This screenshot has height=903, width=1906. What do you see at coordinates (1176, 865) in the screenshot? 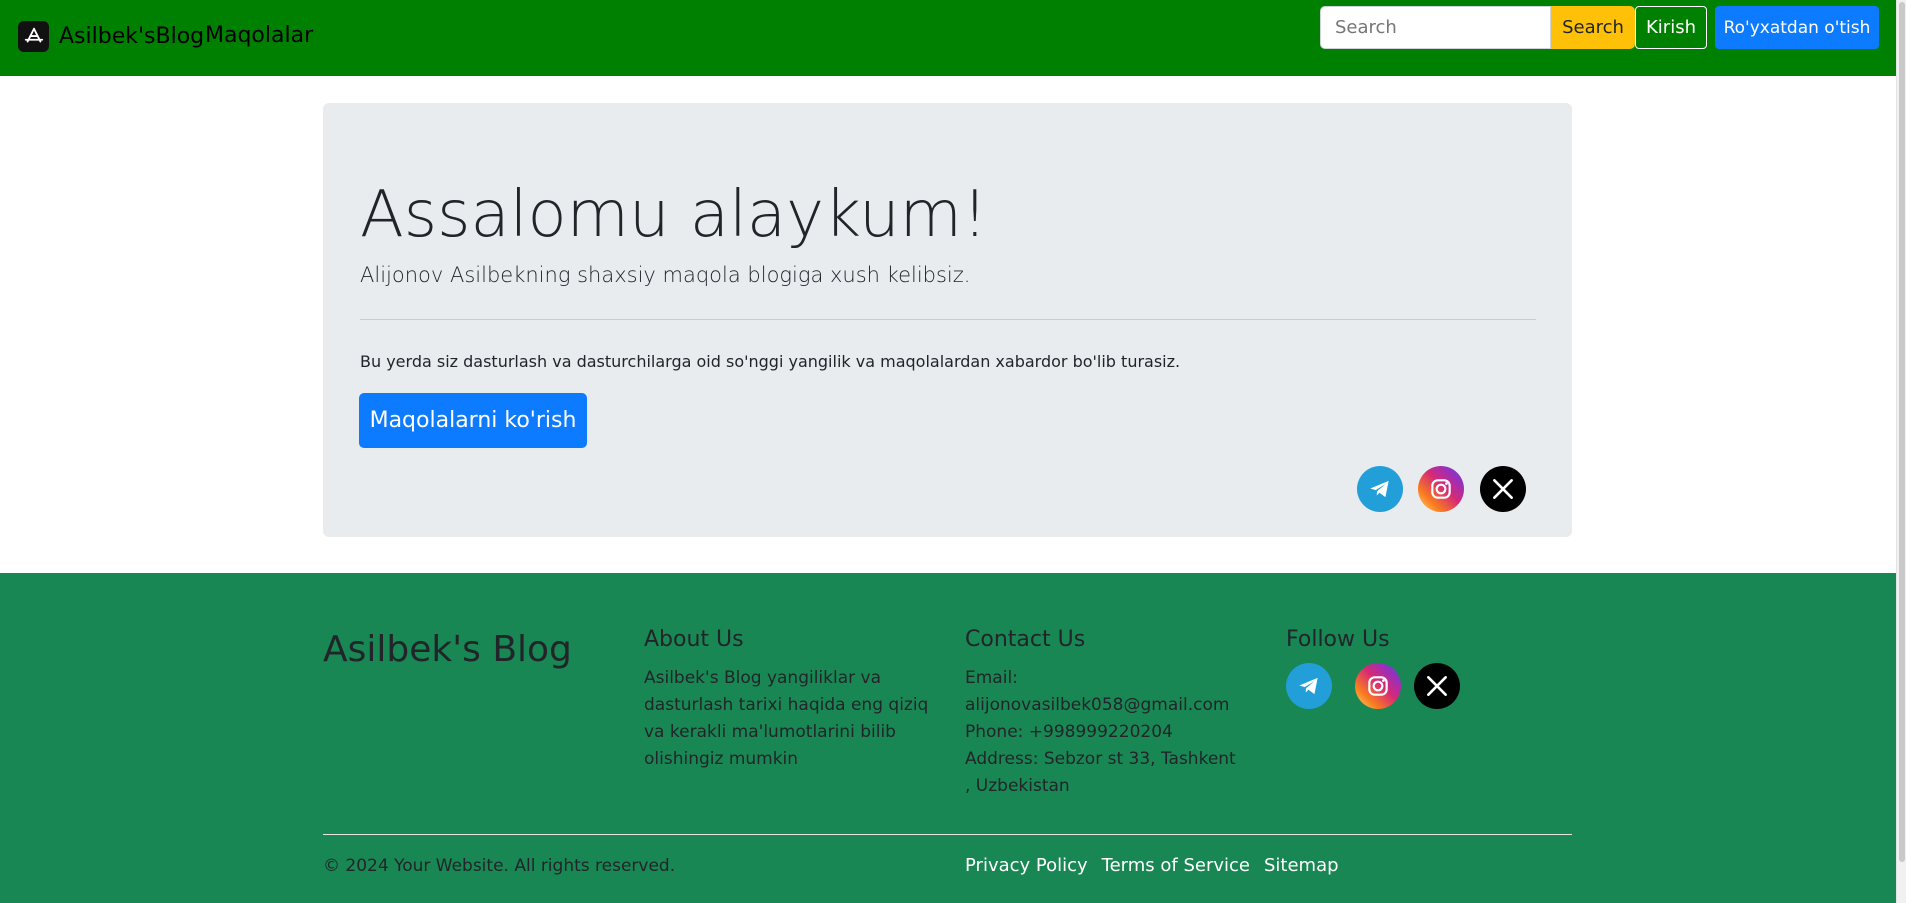
I see `terms-of-service-link: Terms of Service` at bounding box center [1176, 865].